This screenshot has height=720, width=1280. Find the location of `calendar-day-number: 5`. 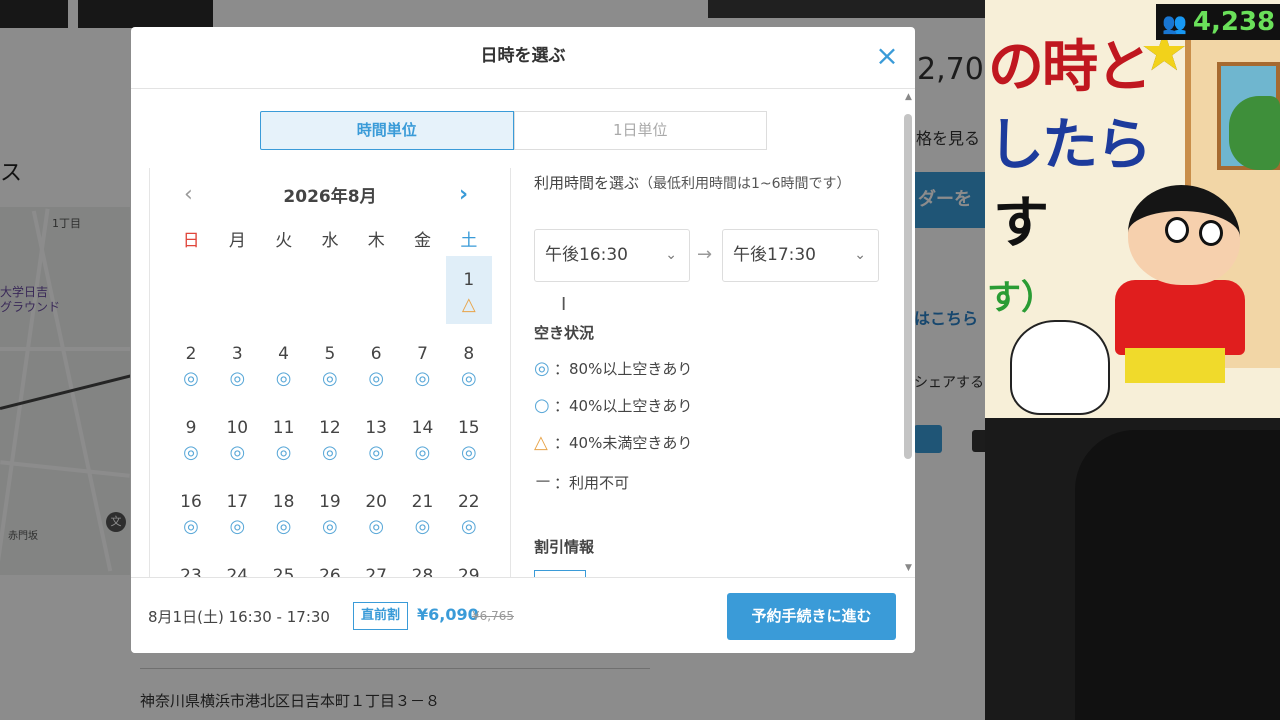

calendar-day-number: 5 is located at coordinates (330, 354).